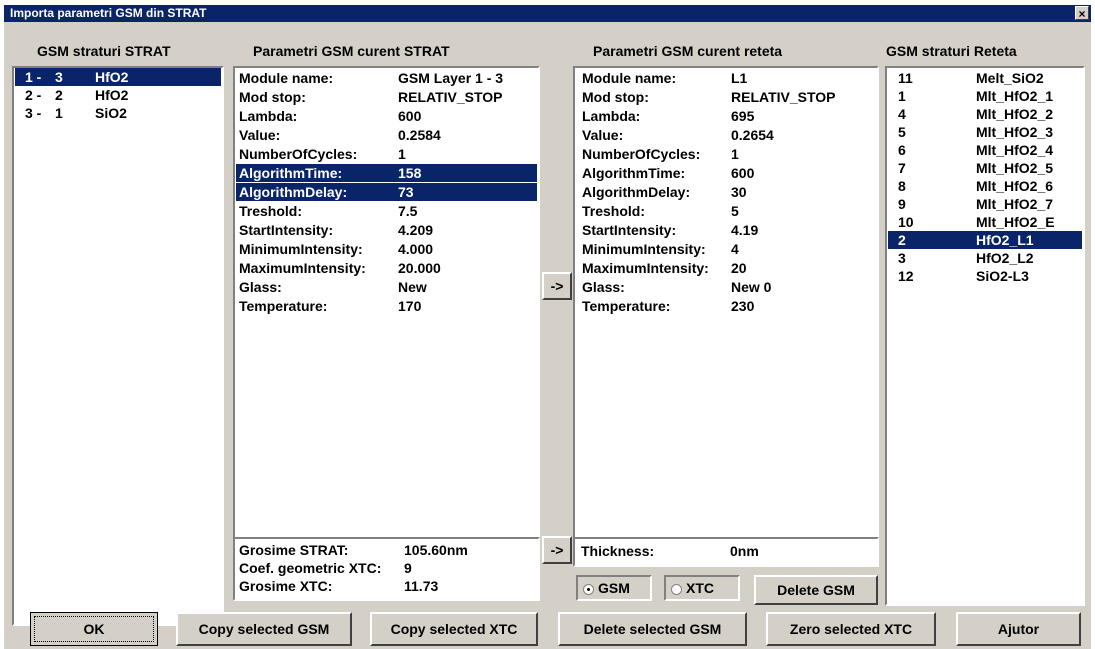  What do you see at coordinates (436, 550) in the screenshot?
I see `thickness-value: 105.60nm` at bounding box center [436, 550].